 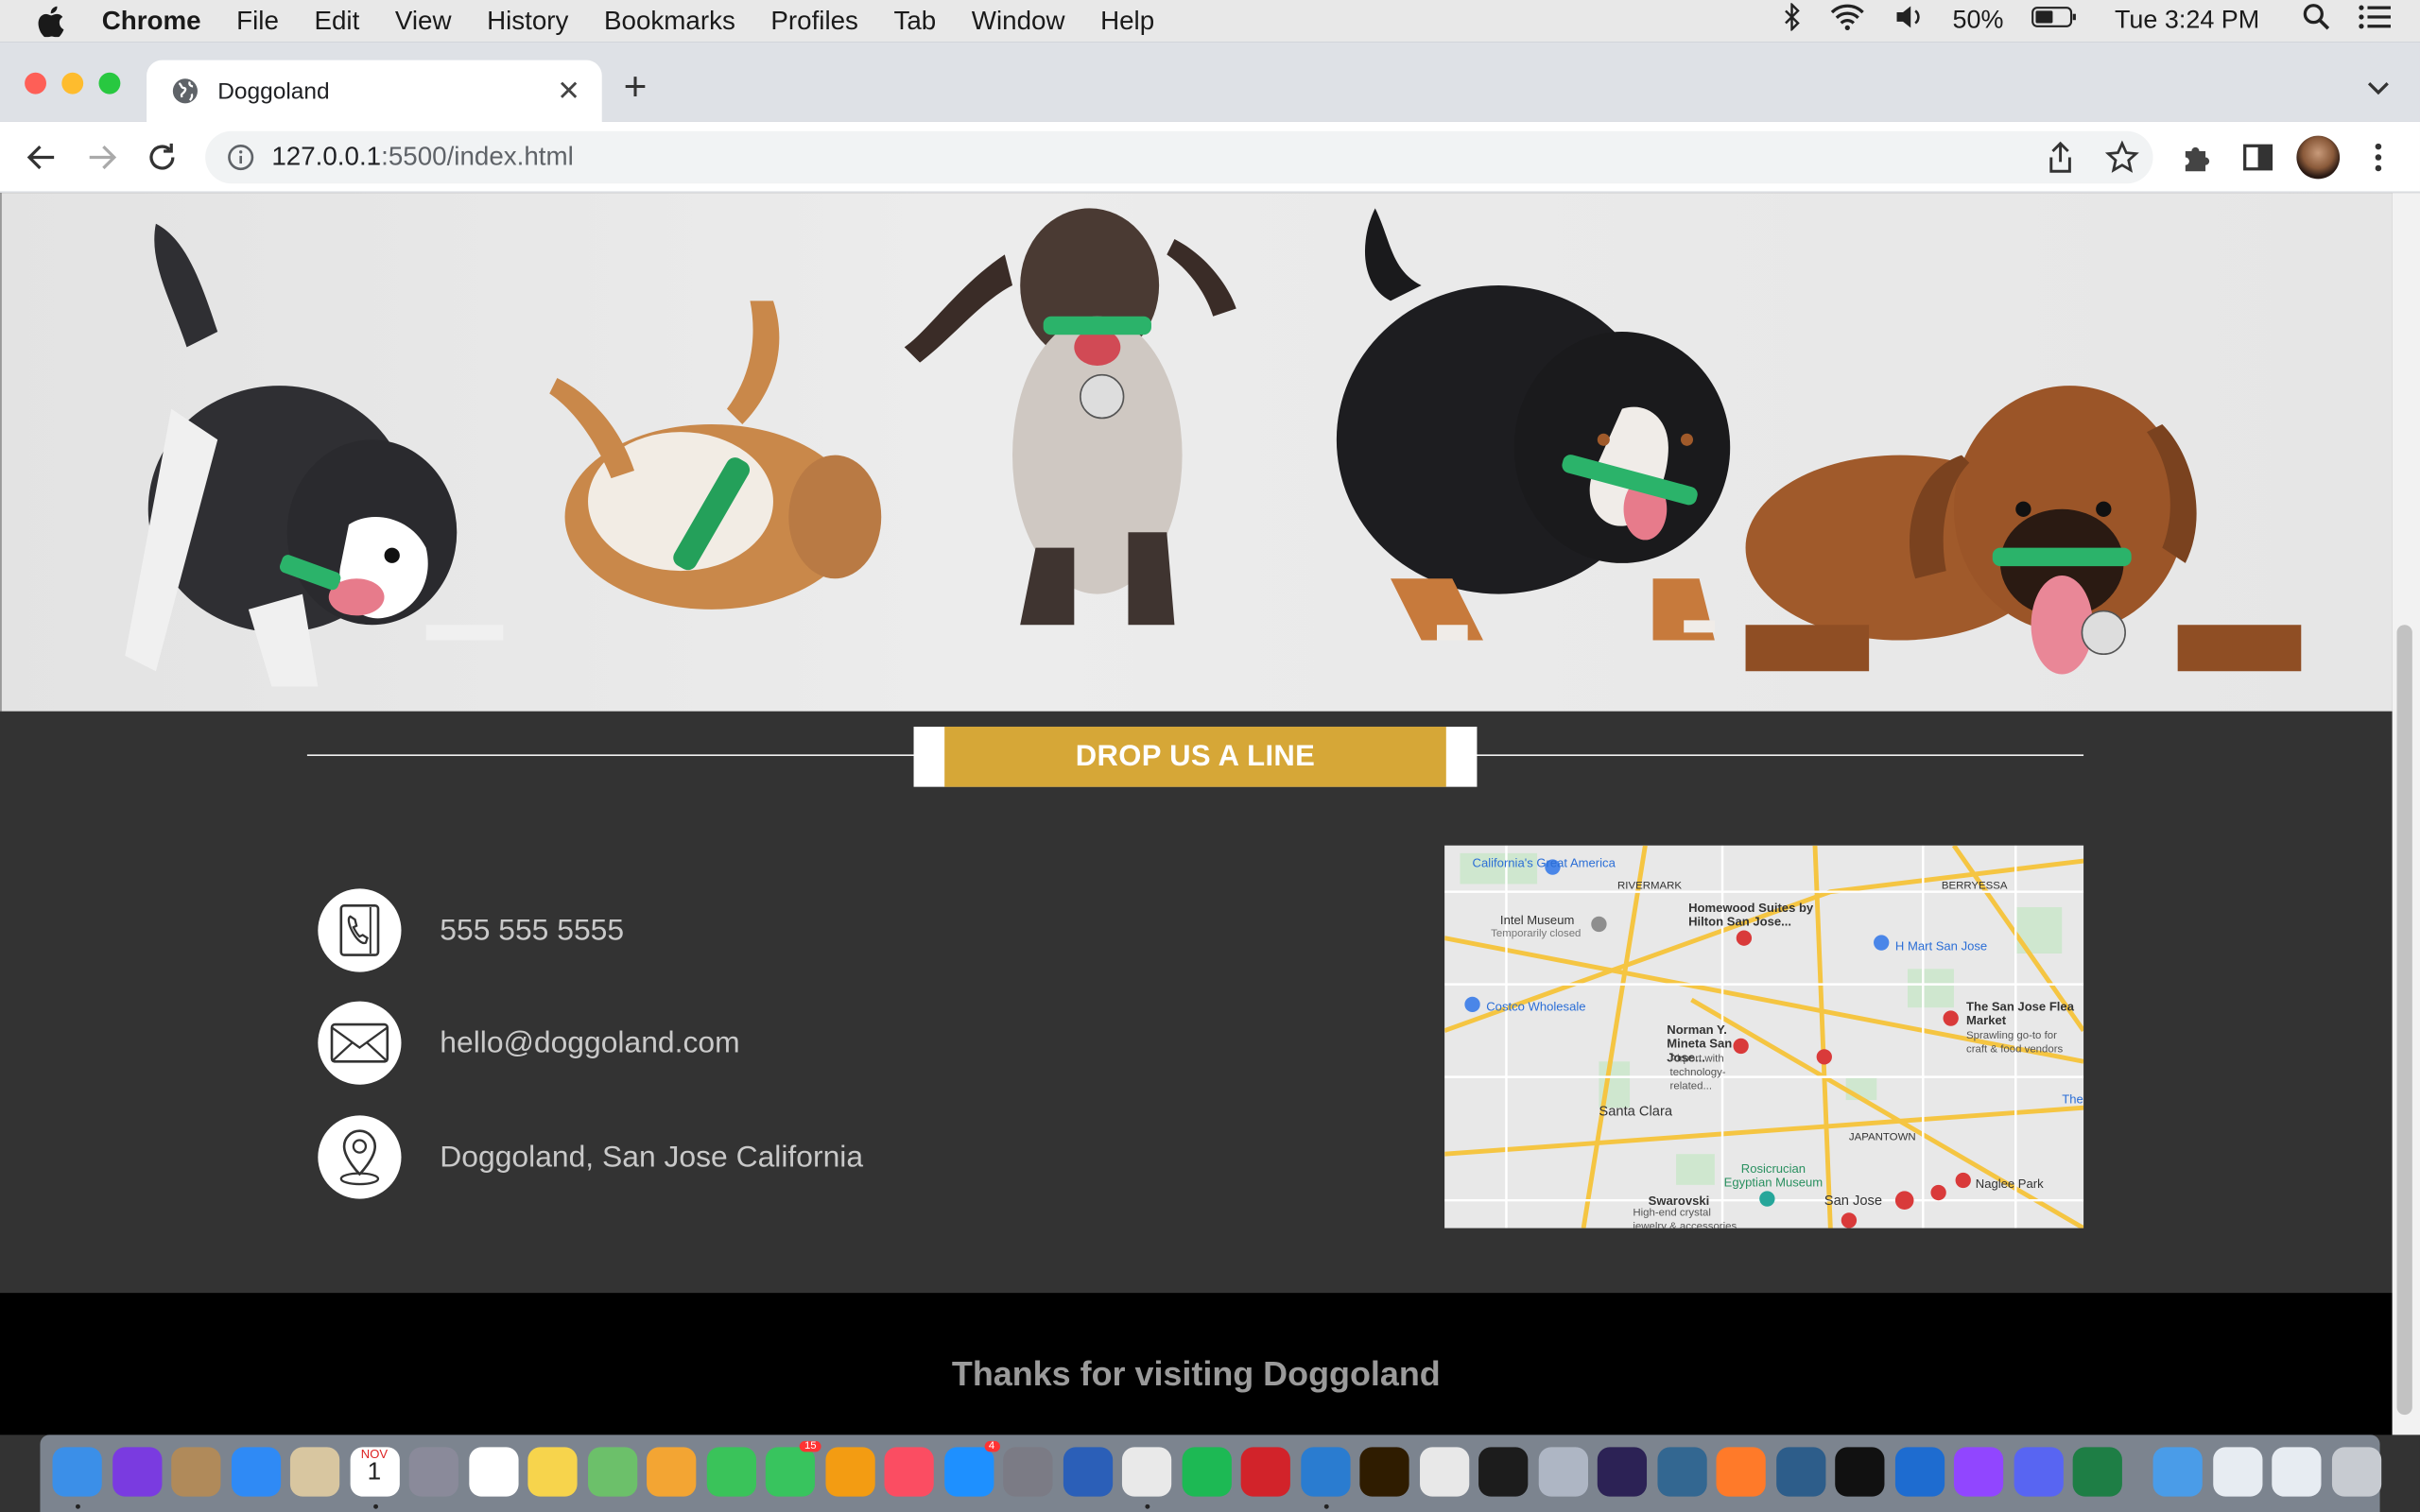 I want to click on dock-screenshot-2-icon, so click(x=2297, y=1472).